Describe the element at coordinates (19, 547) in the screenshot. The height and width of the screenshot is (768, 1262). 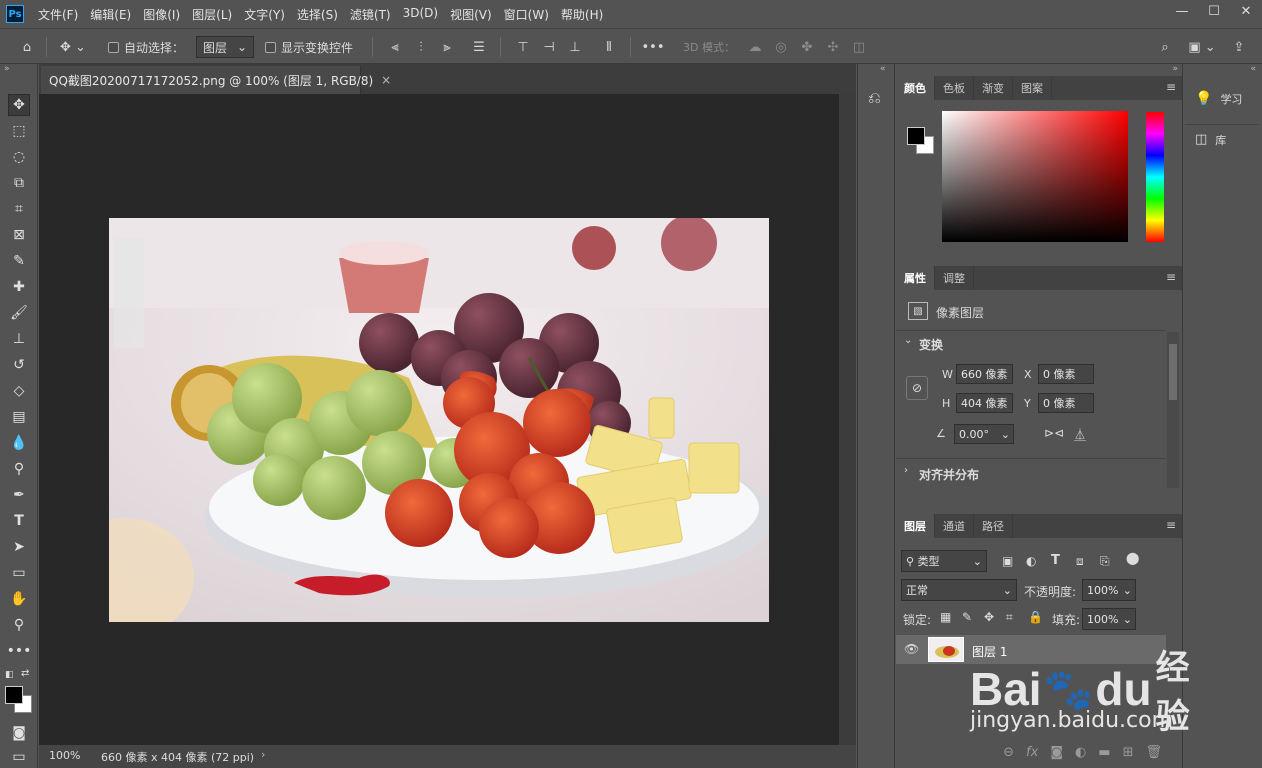
I see `path-selection-tool-icon: ➤` at that location.